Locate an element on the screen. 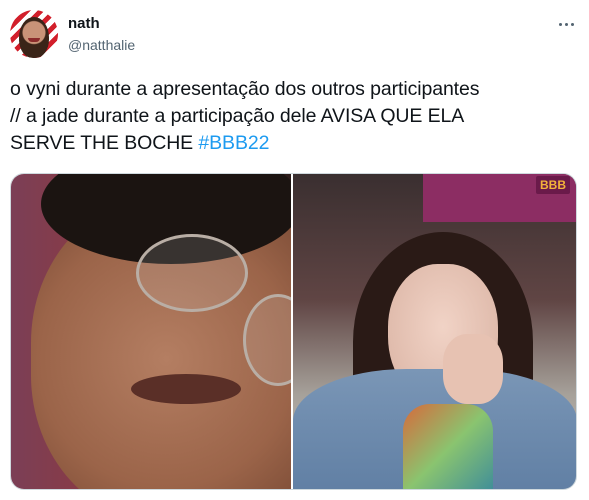 This screenshot has height=500, width=589. bbb-logo: BBB is located at coordinates (553, 185).